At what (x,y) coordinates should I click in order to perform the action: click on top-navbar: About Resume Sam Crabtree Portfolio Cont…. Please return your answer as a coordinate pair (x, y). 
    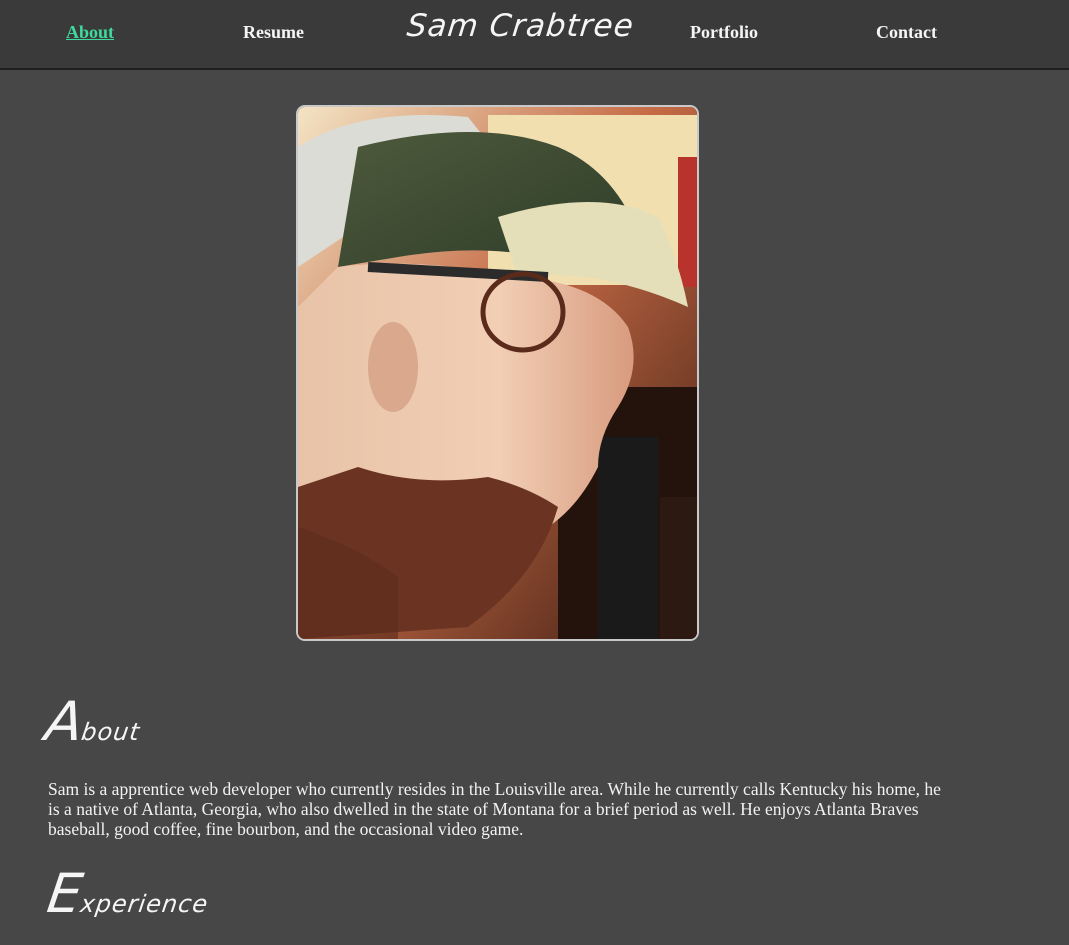
    Looking at the image, I should click on (534, 35).